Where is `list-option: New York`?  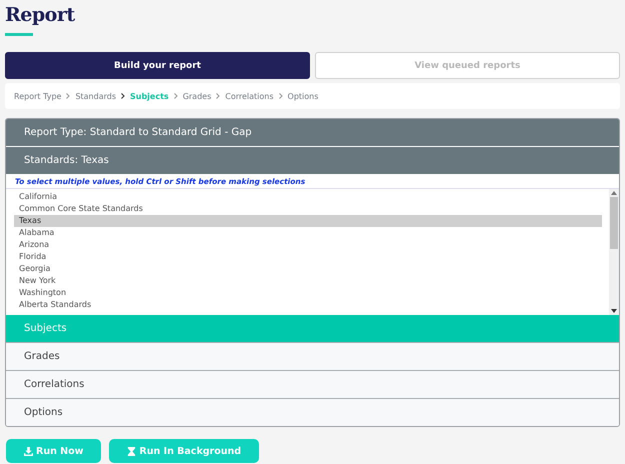
list-option: New York is located at coordinates (308, 281).